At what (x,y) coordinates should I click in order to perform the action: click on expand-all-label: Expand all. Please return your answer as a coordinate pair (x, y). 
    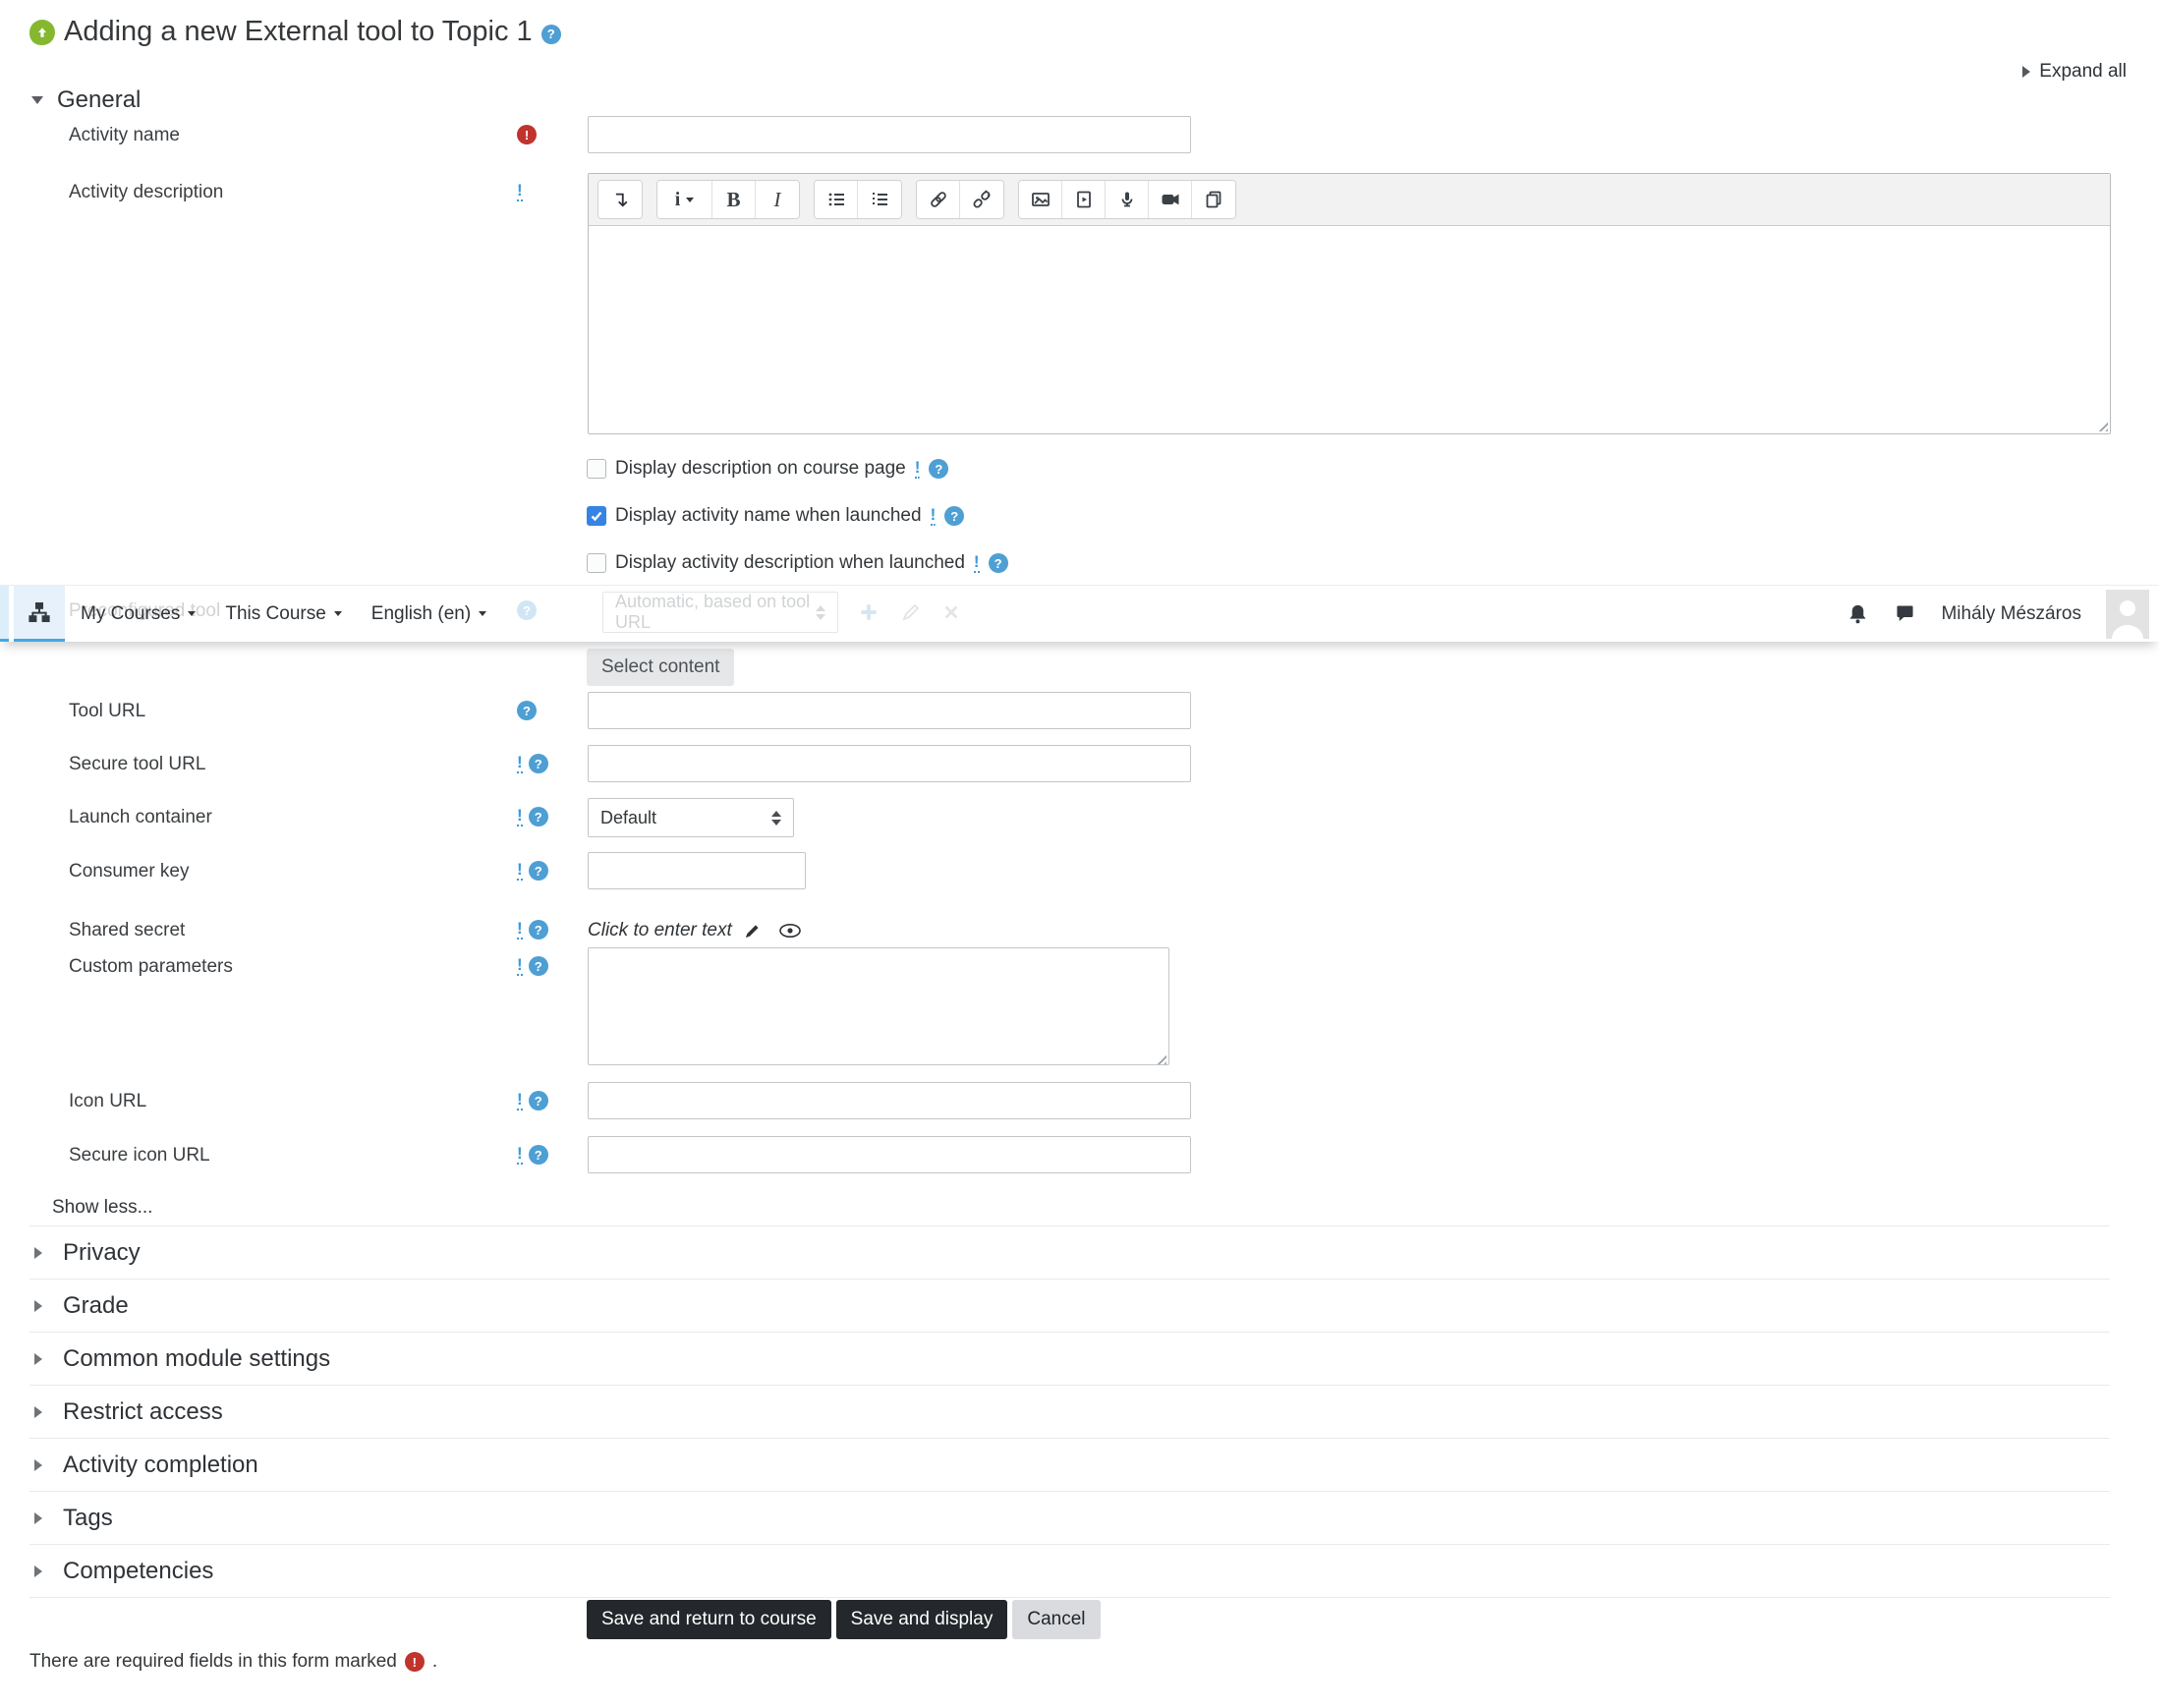
    Looking at the image, I should click on (2083, 71).